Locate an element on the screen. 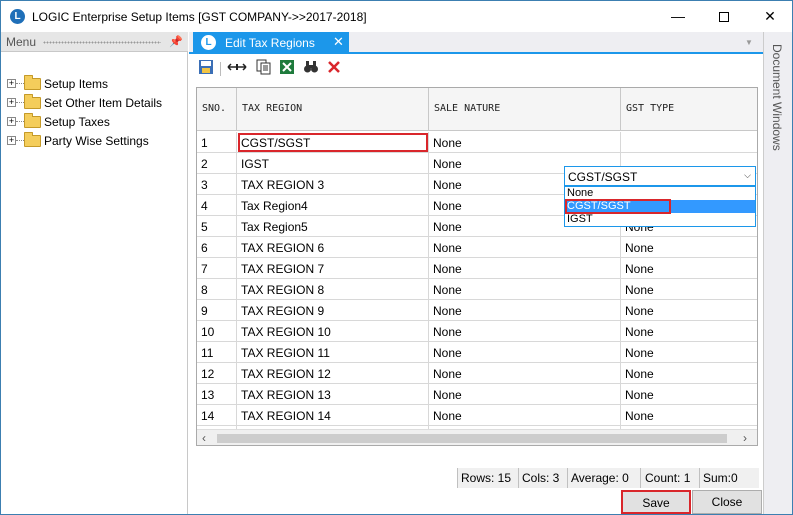  tab-close-icon: ✕ is located at coordinates (338, 42).